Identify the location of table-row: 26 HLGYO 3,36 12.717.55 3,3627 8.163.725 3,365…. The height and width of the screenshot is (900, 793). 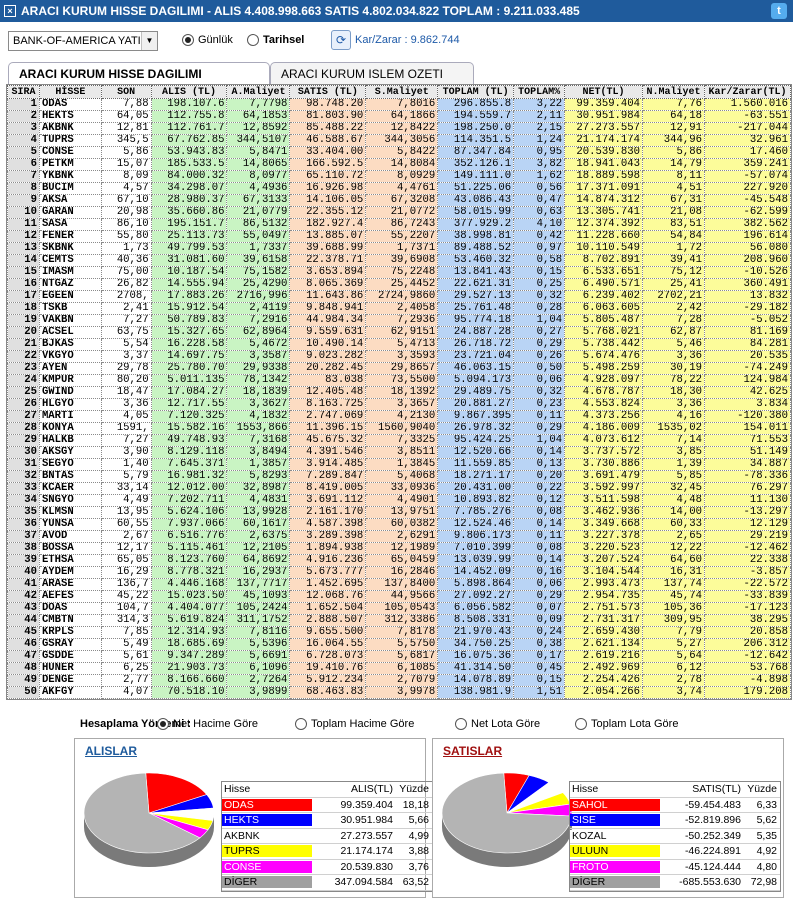
(399, 404).